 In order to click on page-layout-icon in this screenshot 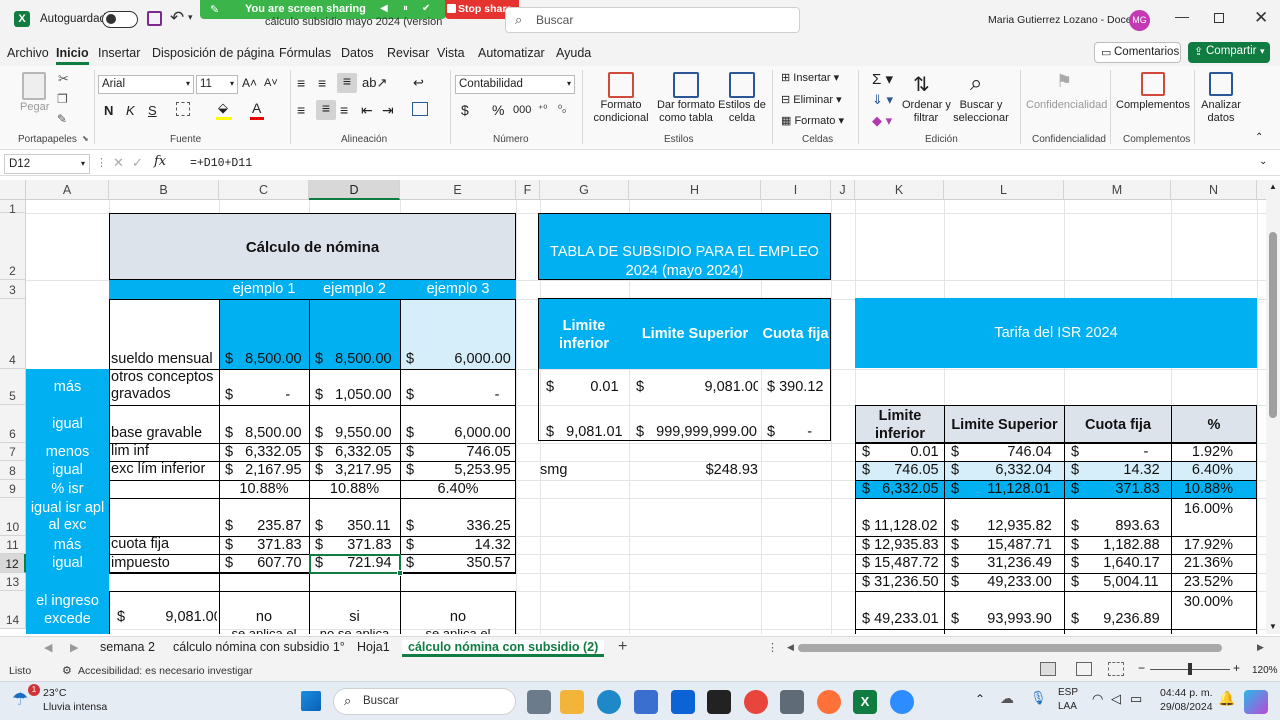, I will do `click(1084, 669)`.